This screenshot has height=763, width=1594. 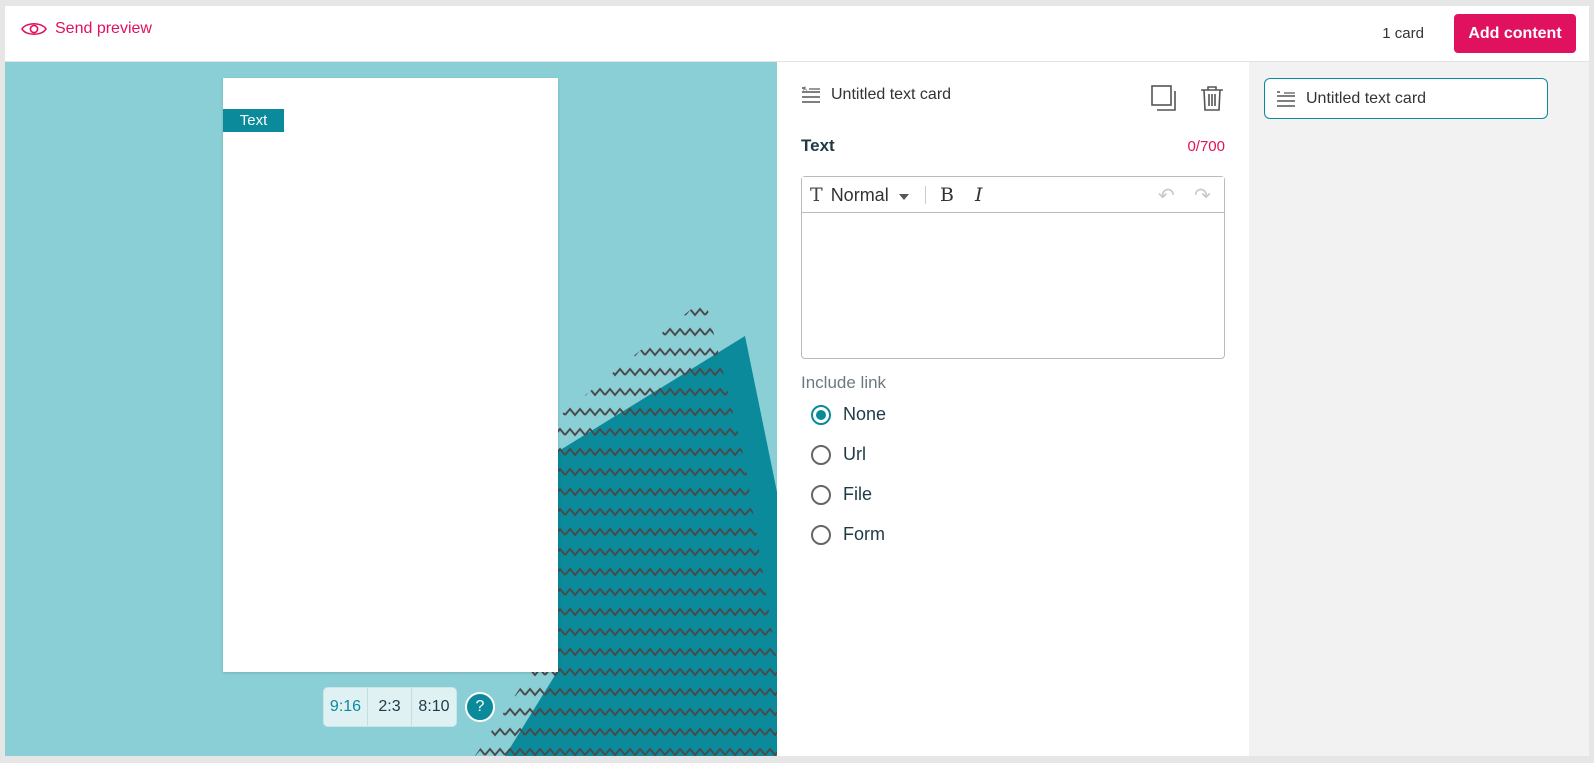 I want to click on help-icon: ?, so click(x=480, y=707).